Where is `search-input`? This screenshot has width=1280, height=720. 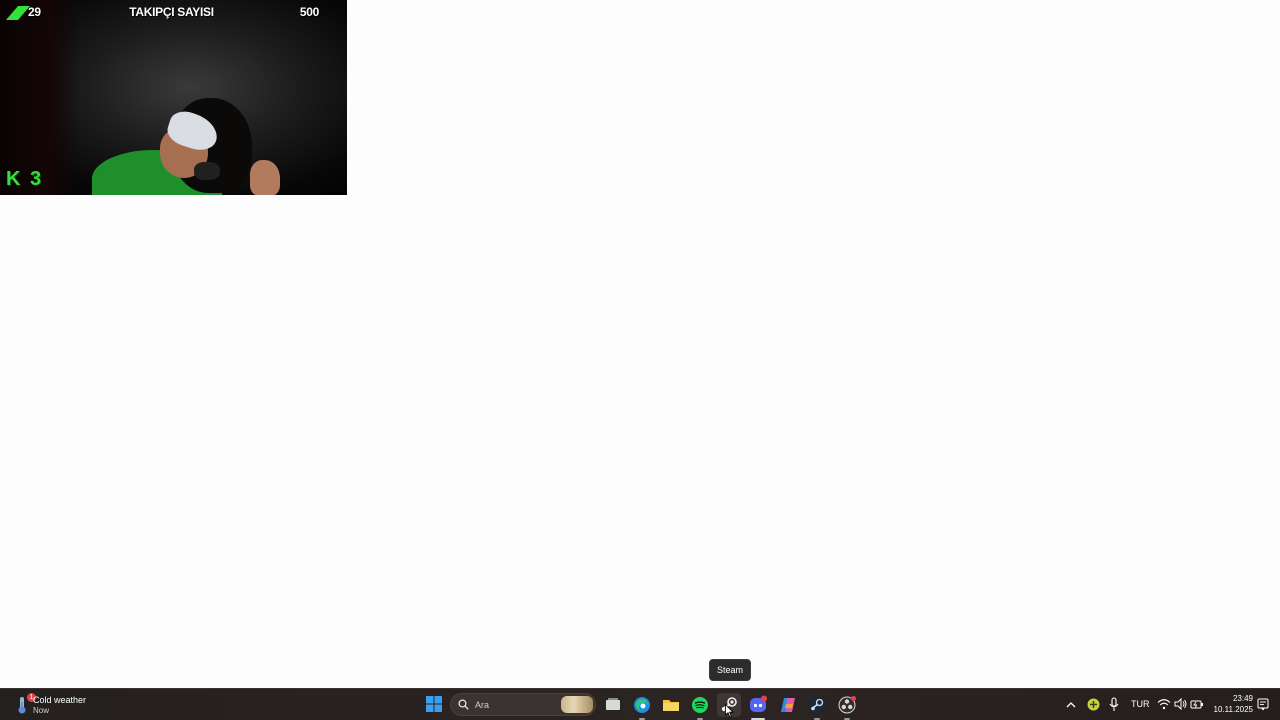 search-input is located at coordinates (510, 704).